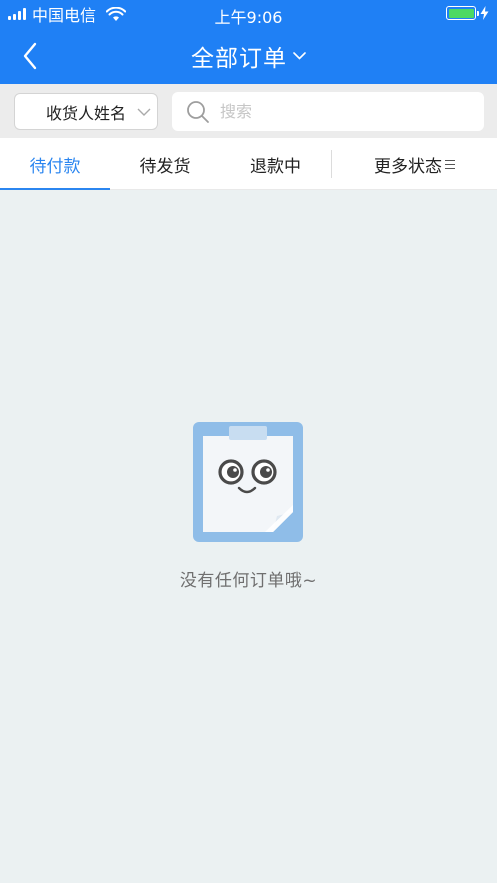  I want to click on search-input, so click(345, 111).